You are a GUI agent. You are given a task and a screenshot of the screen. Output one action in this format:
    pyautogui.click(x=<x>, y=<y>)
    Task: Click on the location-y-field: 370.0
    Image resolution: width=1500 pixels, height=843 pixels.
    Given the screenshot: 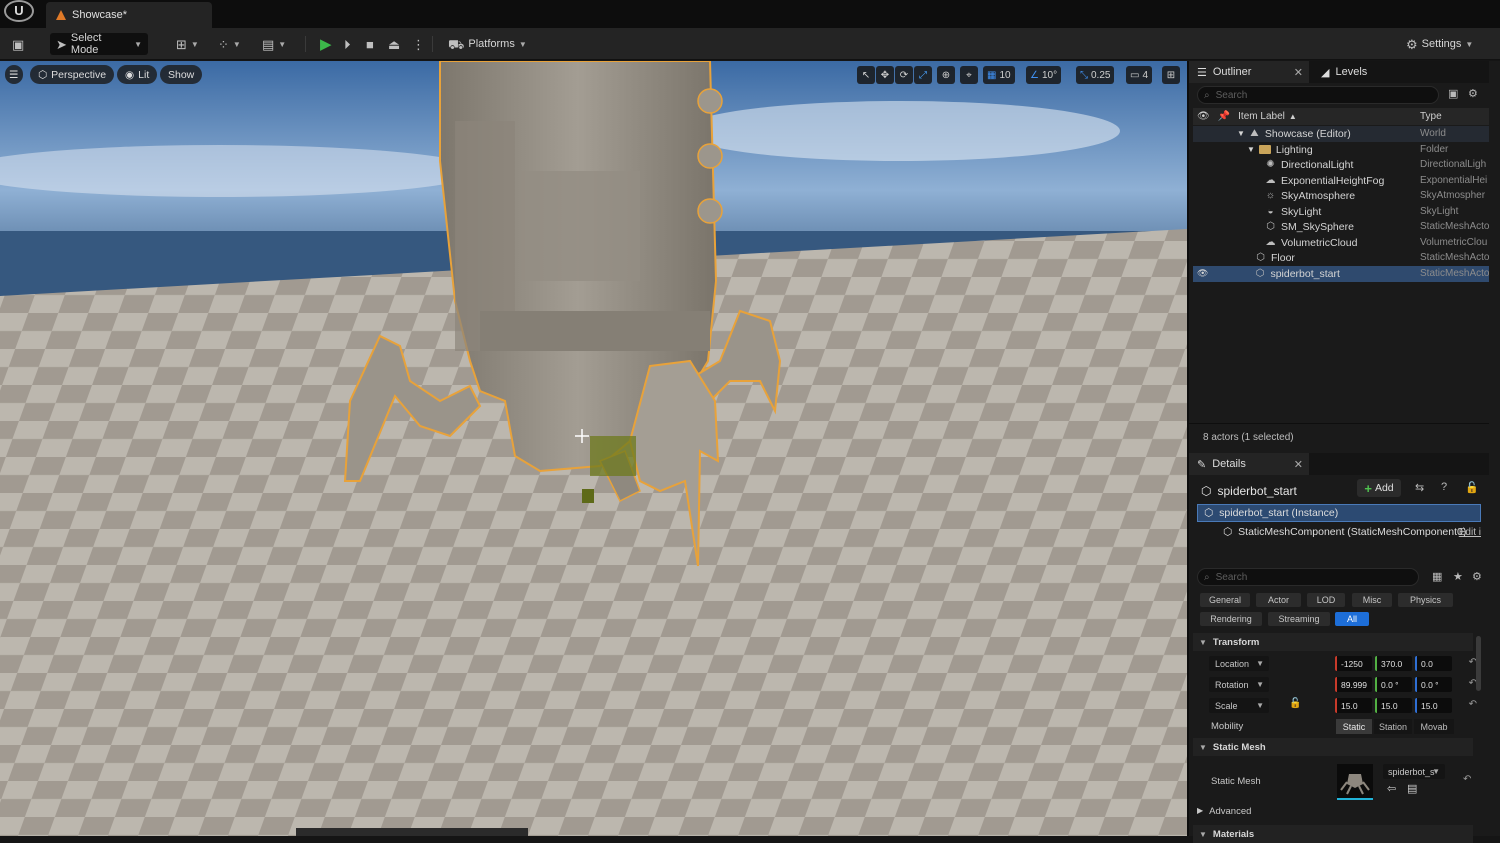 What is the action you would take?
    pyautogui.click(x=1393, y=663)
    